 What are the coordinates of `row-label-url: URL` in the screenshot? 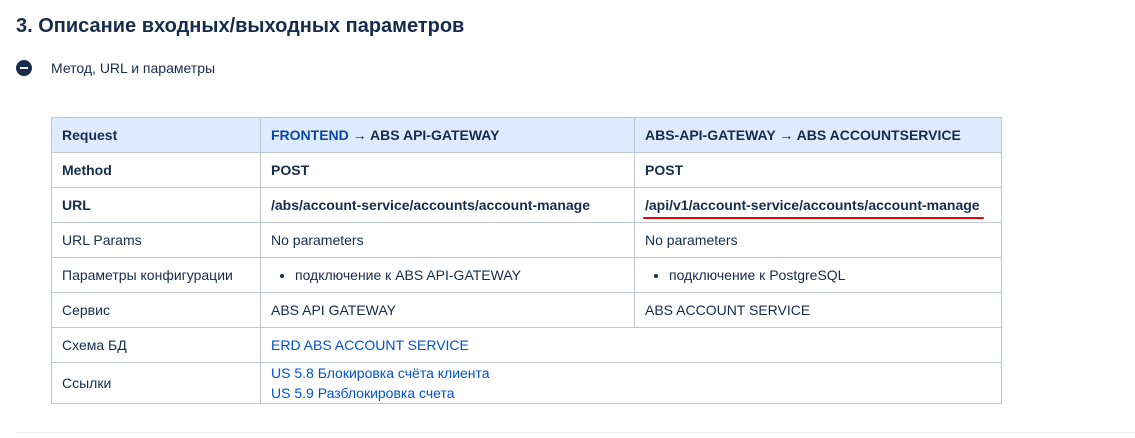 It's located at (156, 205).